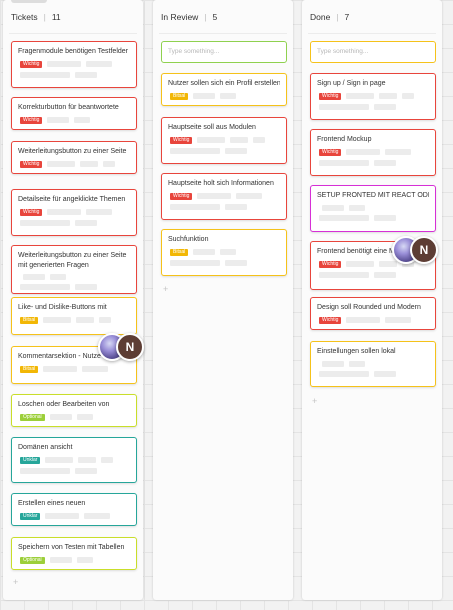 This screenshot has height=610, width=453. I want to click on ticket-card: Sign up / Sign in page Wichtig, so click(373, 96).